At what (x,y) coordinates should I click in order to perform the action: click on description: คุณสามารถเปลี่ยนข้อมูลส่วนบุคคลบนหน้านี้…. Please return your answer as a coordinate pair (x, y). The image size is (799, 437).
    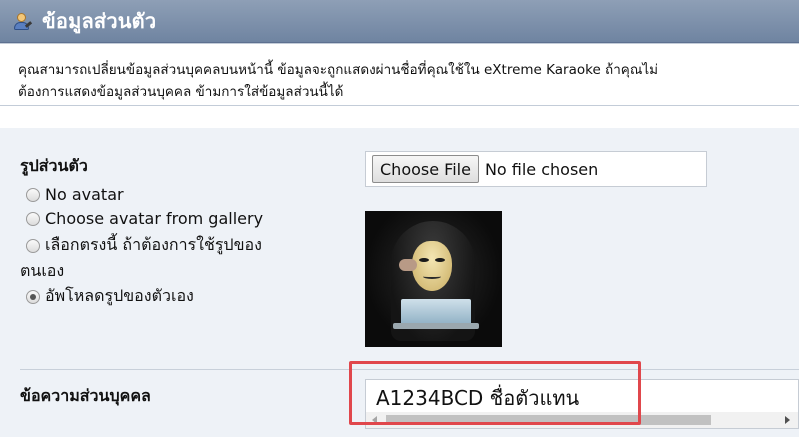
    Looking at the image, I should click on (399, 74).